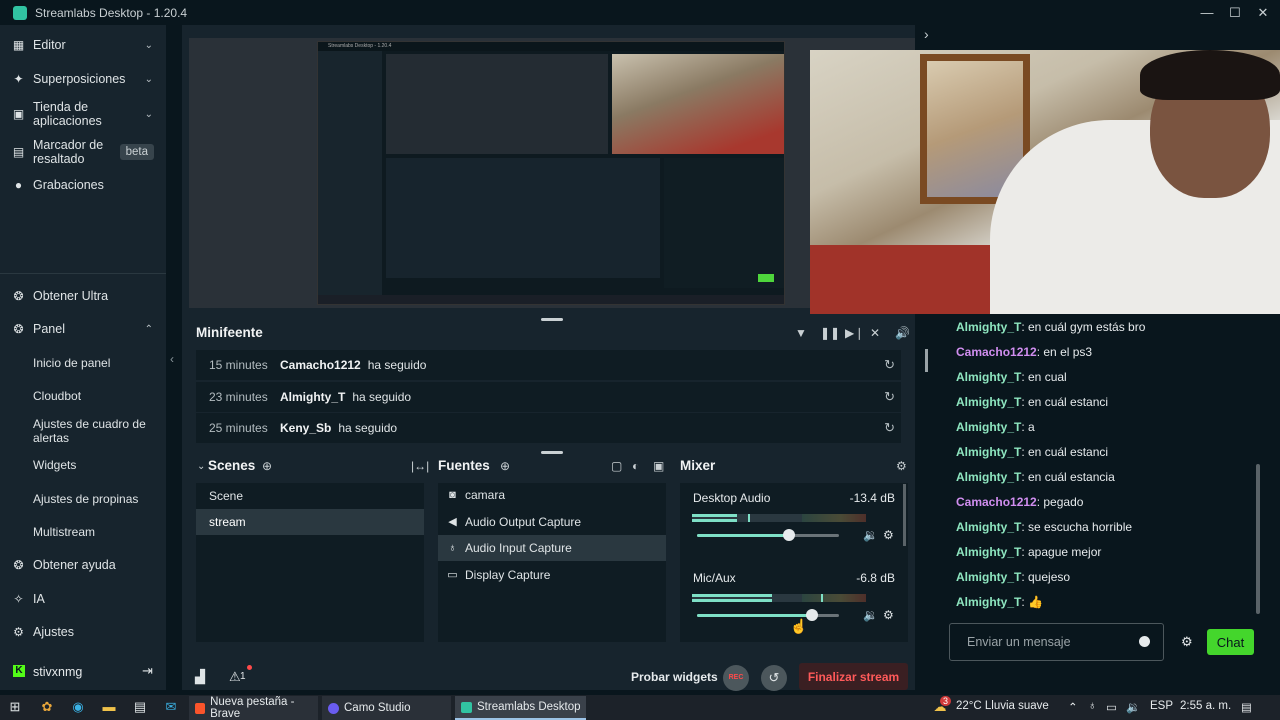 The width and height of the screenshot is (1280, 720). What do you see at coordinates (95, 532) in the screenshot?
I see `sidebar-sub-multistream: Multistream` at bounding box center [95, 532].